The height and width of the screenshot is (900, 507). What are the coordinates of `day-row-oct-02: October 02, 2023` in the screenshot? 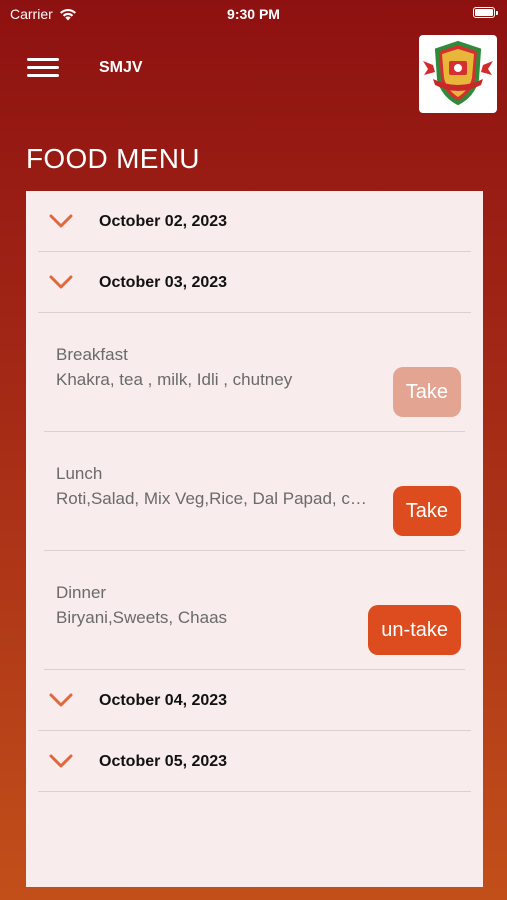 It's located at (254, 221).